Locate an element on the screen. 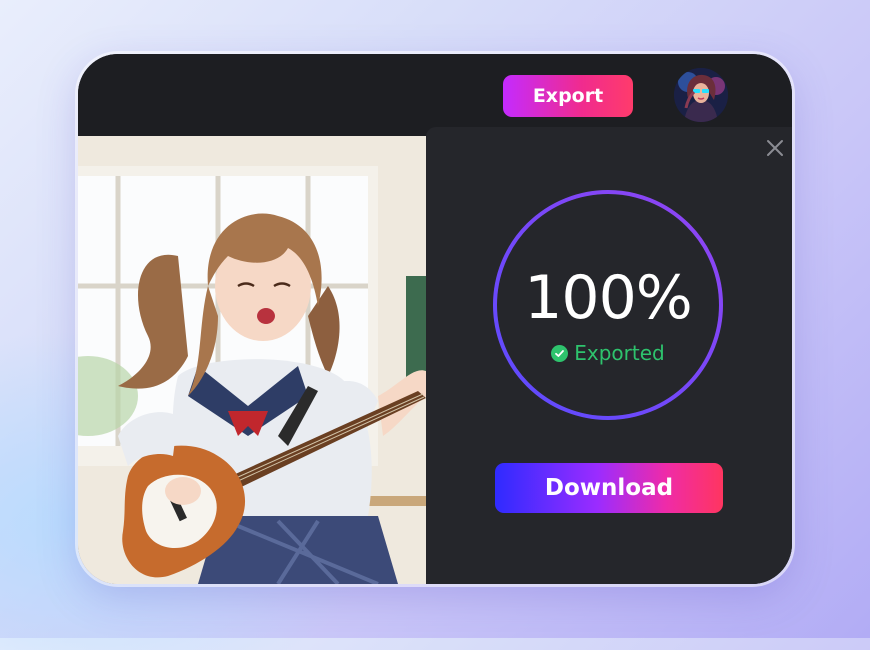 This screenshot has width=870, height=650. avatar is located at coordinates (701, 95).